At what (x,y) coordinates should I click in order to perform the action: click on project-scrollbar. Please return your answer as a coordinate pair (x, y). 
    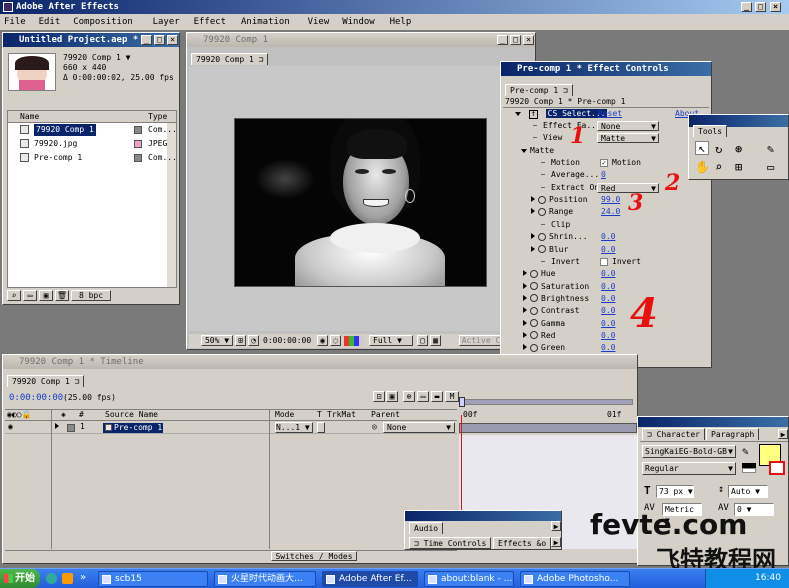
    Looking at the image, I should click on (171, 205).